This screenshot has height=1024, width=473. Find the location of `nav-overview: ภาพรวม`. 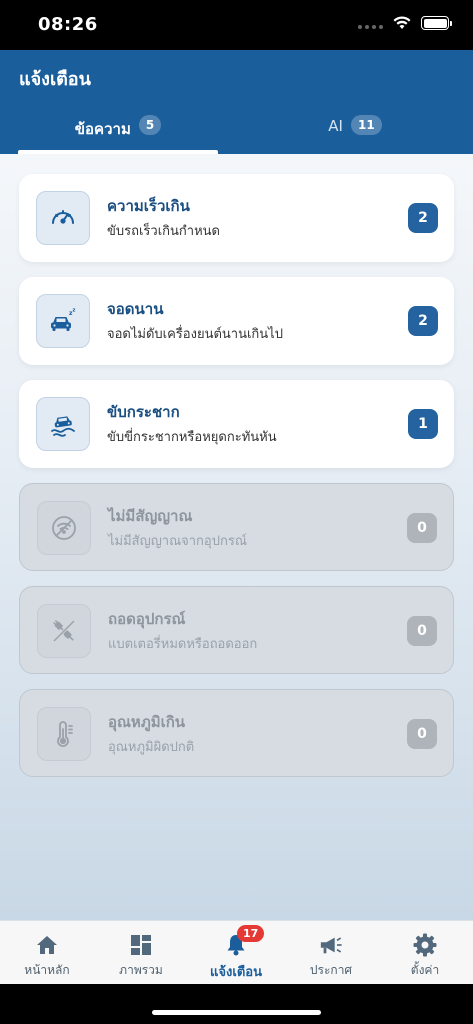

nav-overview: ภาพรวม is located at coordinates (141, 953).